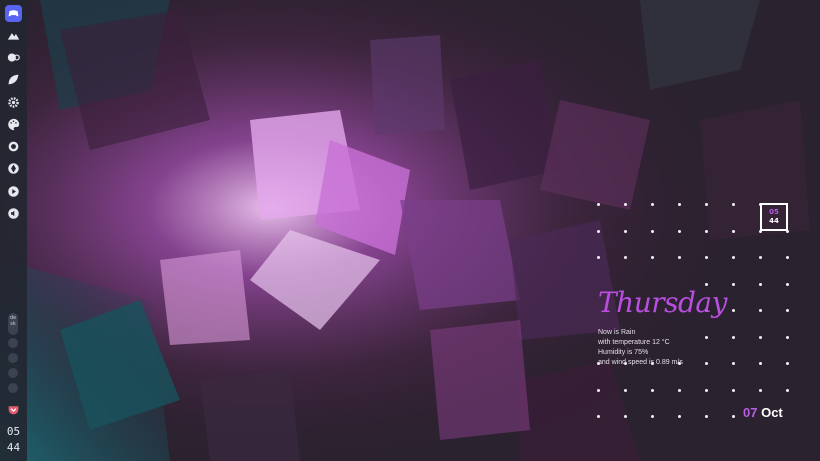 The width and height of the screenshot is (820, 461). I want to click on workspace-label-bottom: sk, so click(13, 324).